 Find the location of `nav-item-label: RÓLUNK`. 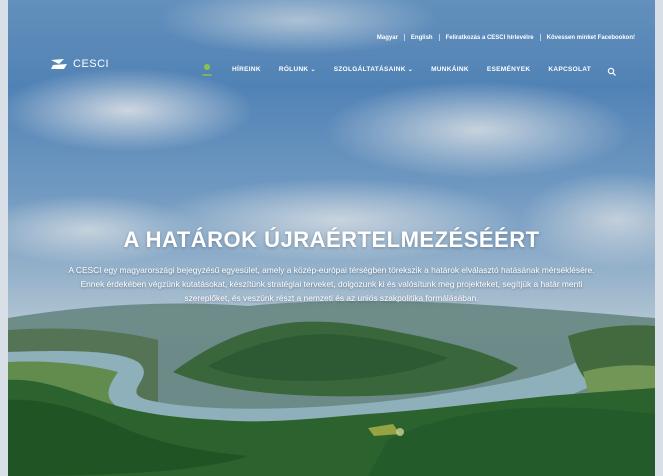

nav-item-label: RÓLUNK is located at coordinates (293, 69).